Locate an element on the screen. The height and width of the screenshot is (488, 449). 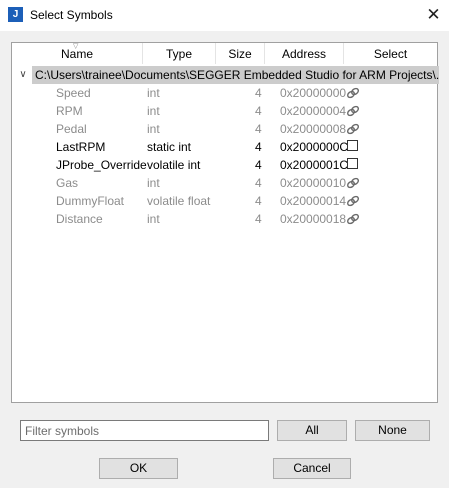
chevron-down-icon: ∨ is located at coordinates (23, 75).